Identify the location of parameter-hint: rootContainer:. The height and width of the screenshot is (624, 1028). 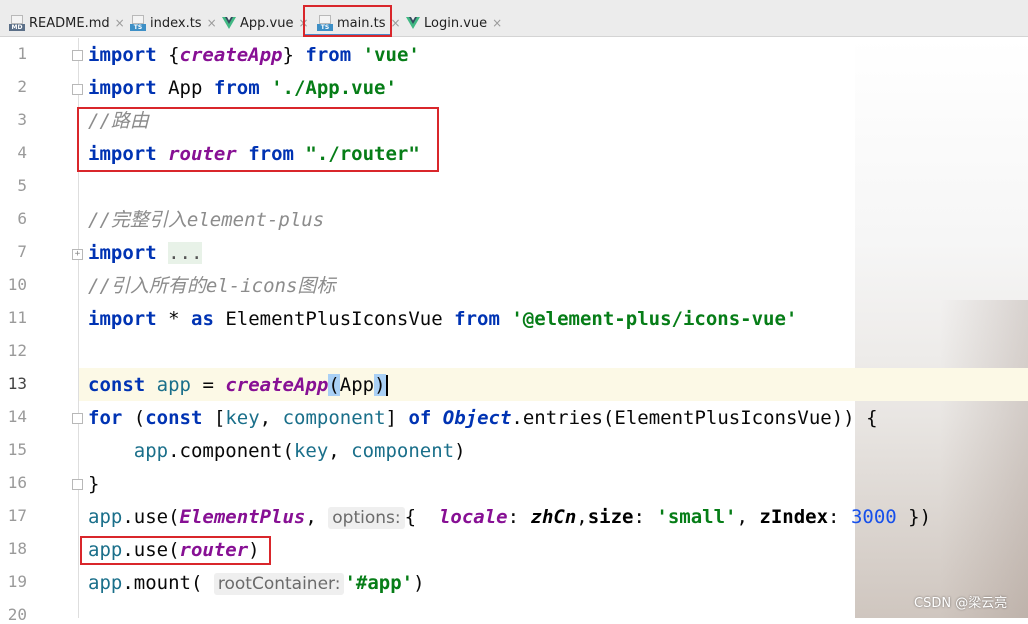
(279, 584).